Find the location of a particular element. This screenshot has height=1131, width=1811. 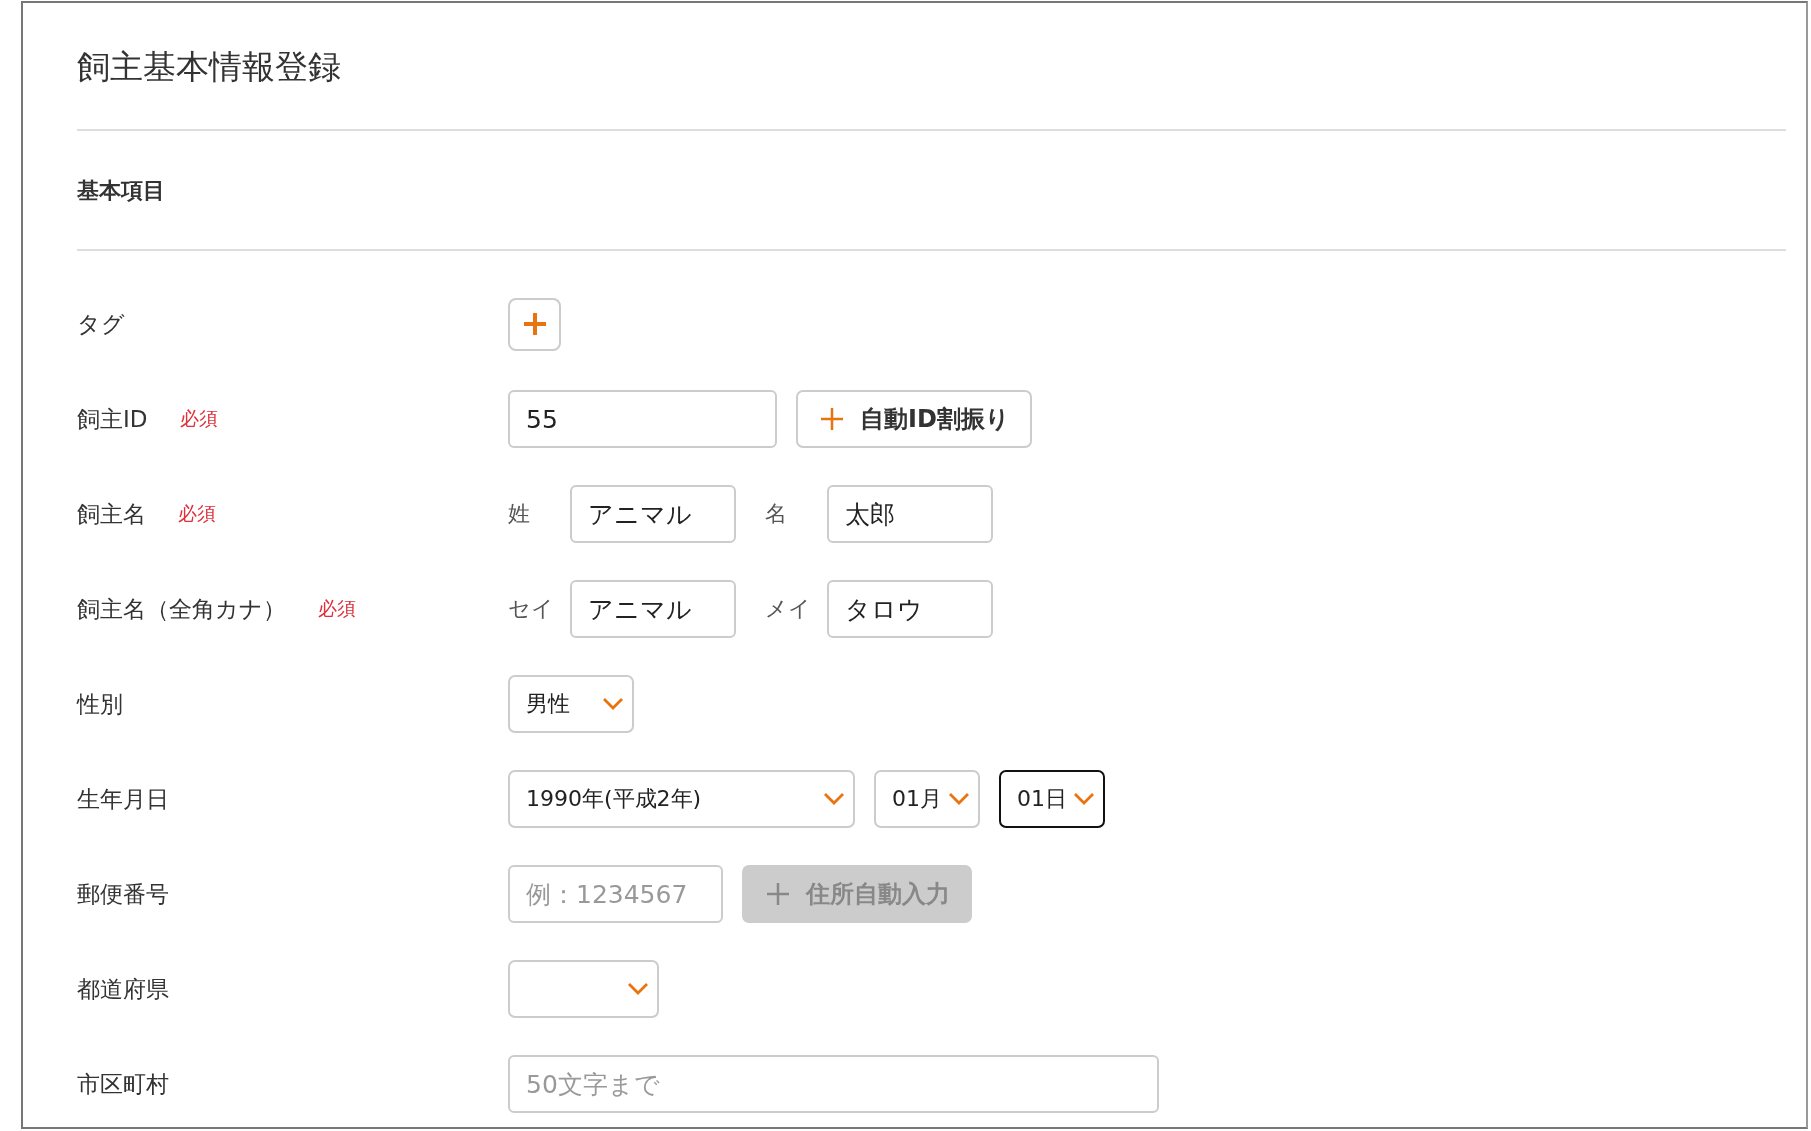

input-field: 55 is located at coordinates (642, 419).